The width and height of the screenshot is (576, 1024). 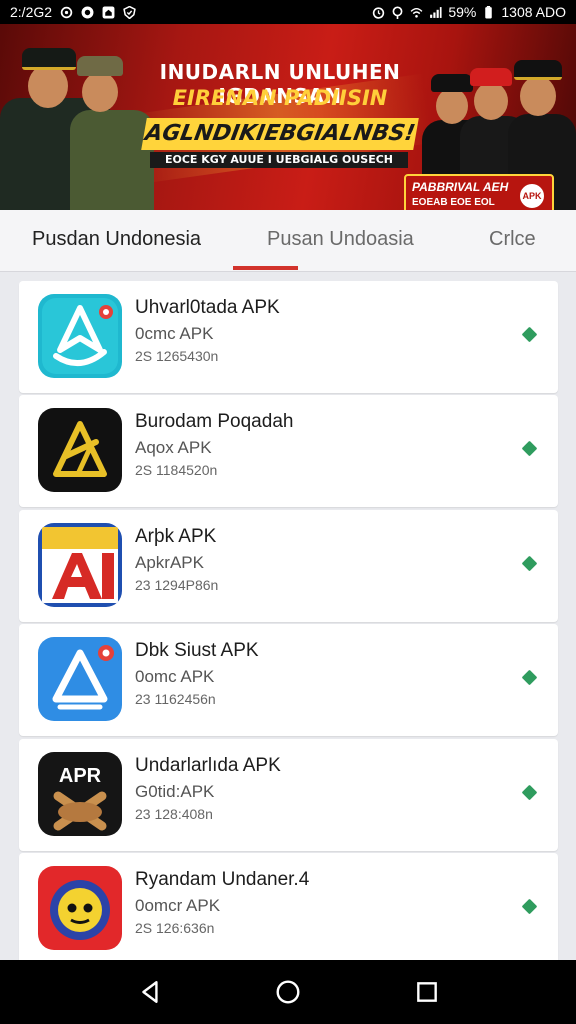 What do you see at coordinates (208, 765) in the screenshot?
I see `app-title: Undarlarlıda APK` at bounding box center [208, 765].